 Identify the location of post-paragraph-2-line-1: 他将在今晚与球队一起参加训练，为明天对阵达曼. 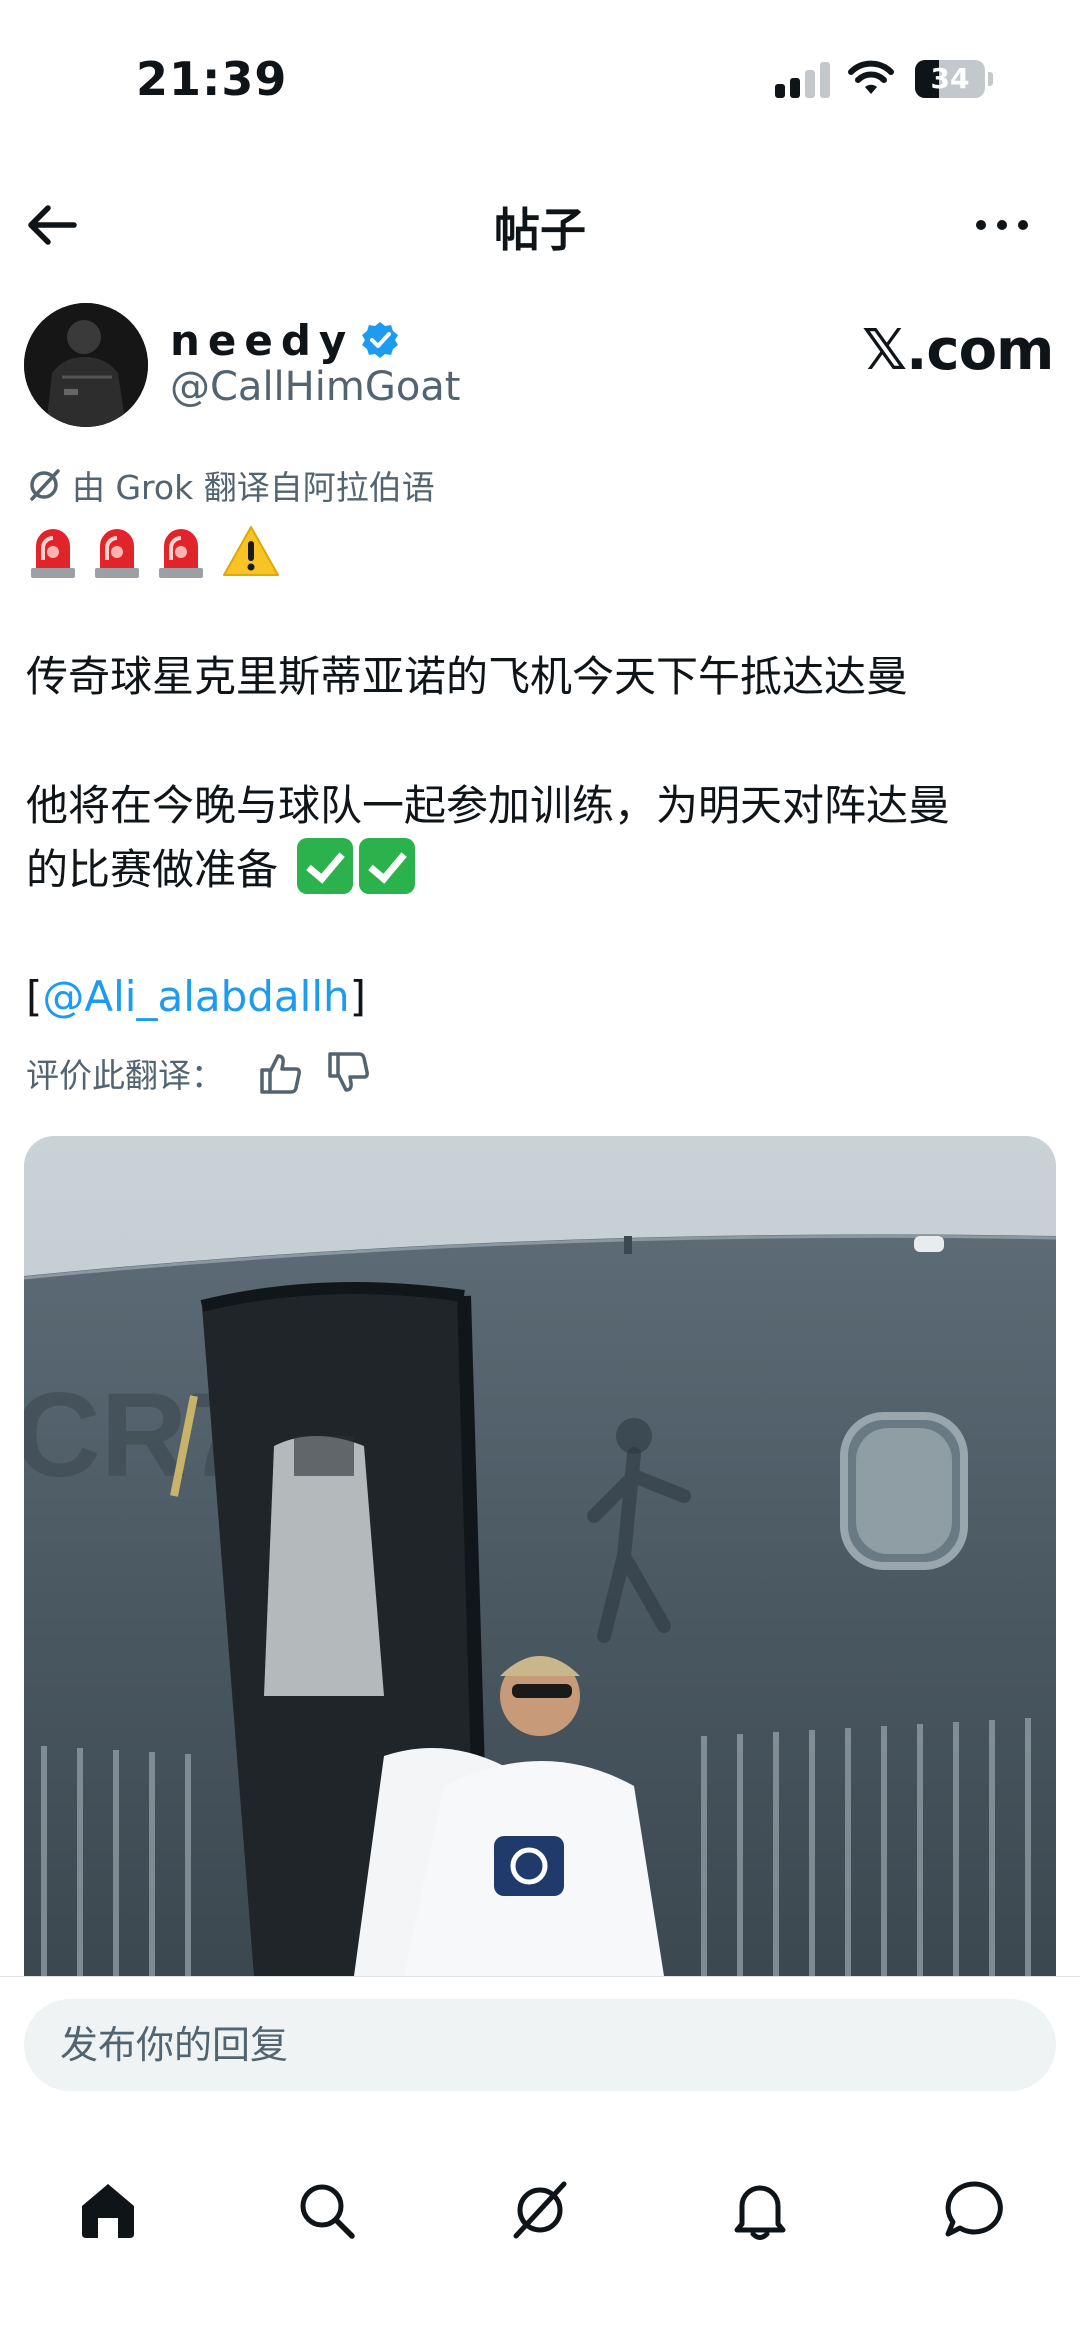
(488, 805).